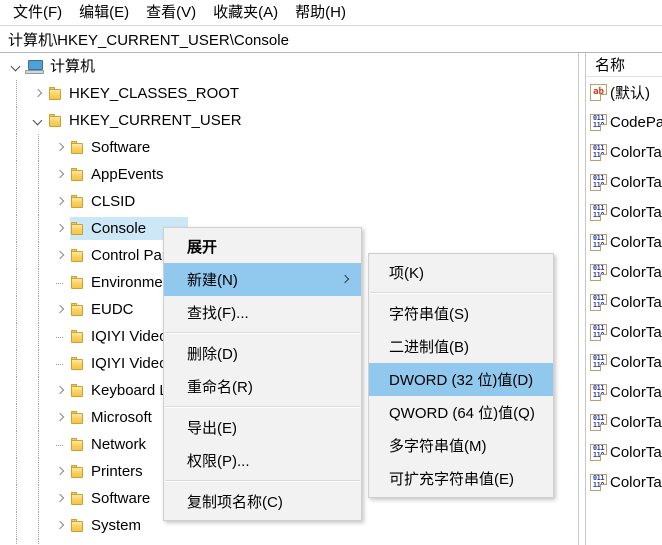 This screenshot has width=662, height=545. I want to click on new-string-value: 字符串值(S), so click(461, 313).